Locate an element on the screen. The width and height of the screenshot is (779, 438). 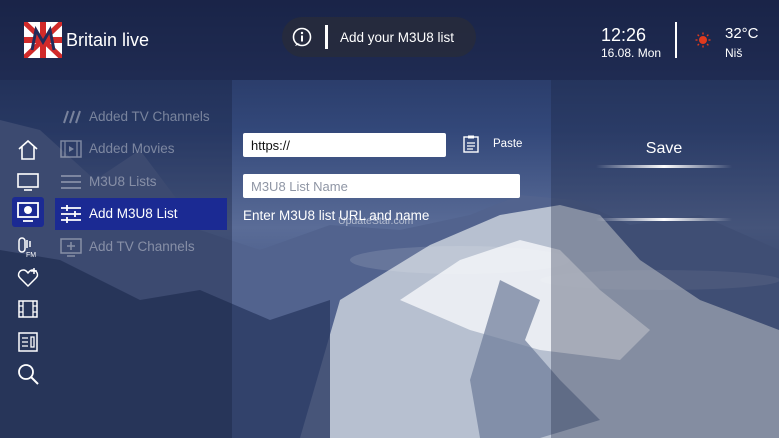
menu-label: Added TV Channels is located at coordinates (149, 116).